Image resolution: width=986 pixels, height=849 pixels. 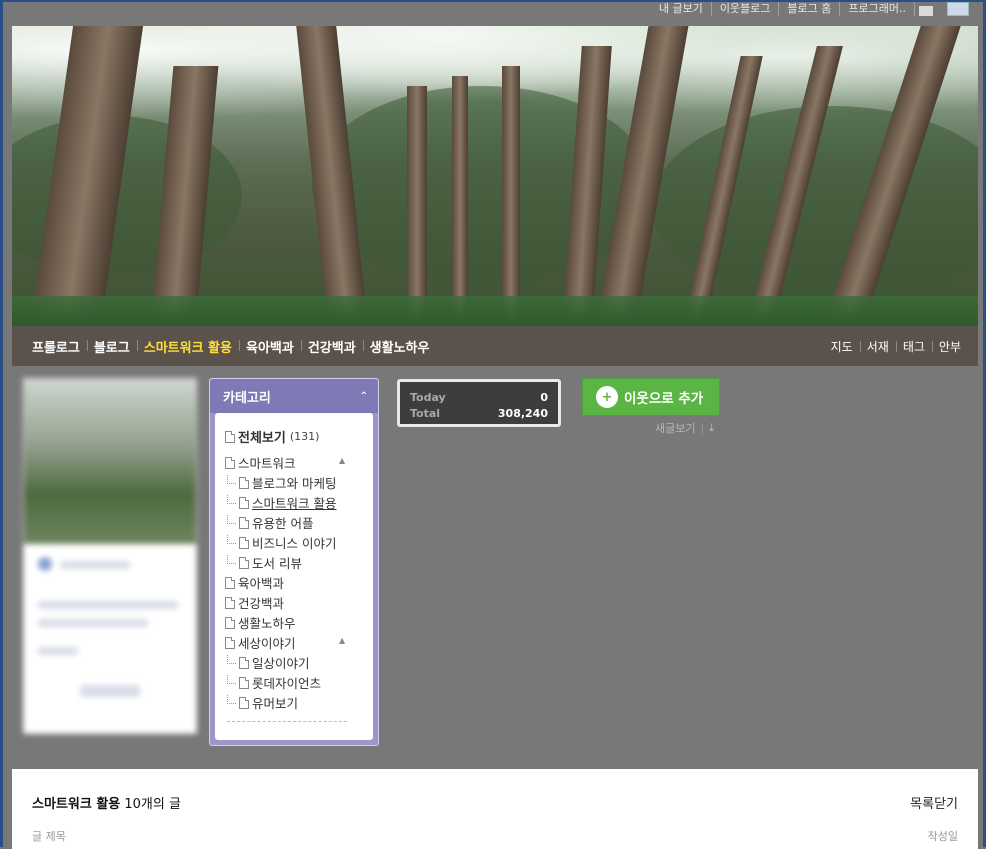 I want to click on menu-right-item-2: 태그, so click(x=913, y=346).